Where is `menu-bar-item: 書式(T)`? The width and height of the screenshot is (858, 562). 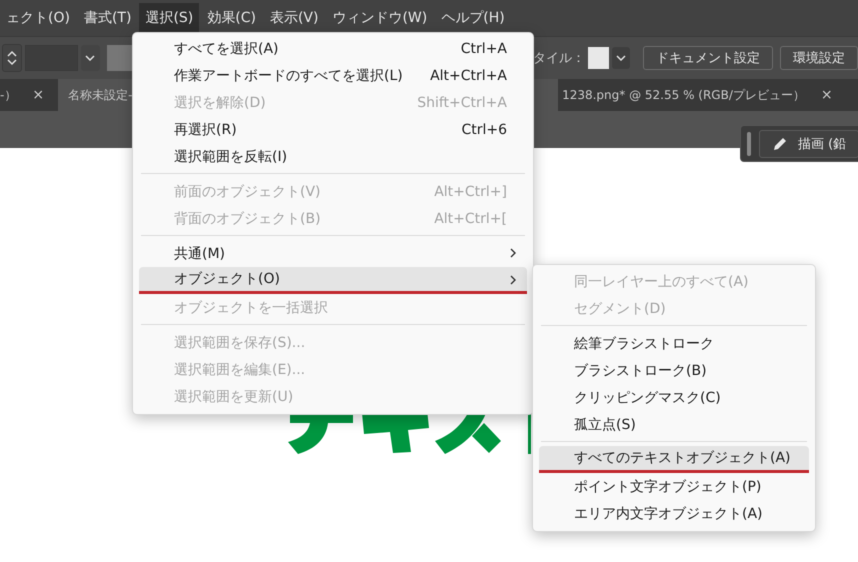 menu-bar-item: 書式(T) is located at coordinates (108, 18).